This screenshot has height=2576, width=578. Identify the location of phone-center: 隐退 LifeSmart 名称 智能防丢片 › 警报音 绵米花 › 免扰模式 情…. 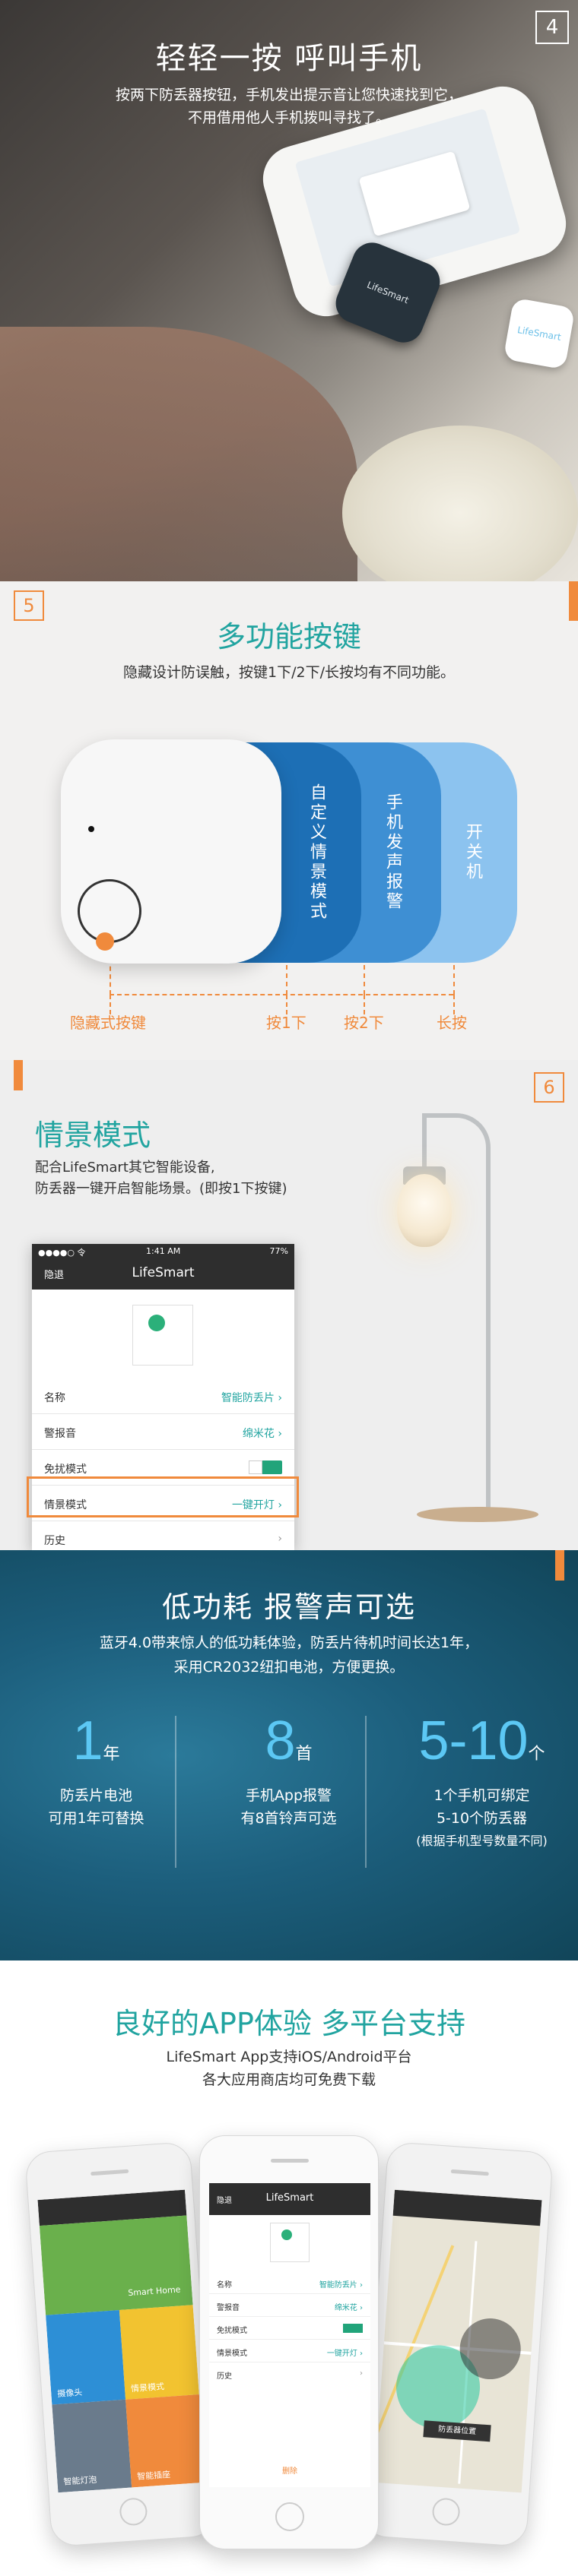
(289, 2342).